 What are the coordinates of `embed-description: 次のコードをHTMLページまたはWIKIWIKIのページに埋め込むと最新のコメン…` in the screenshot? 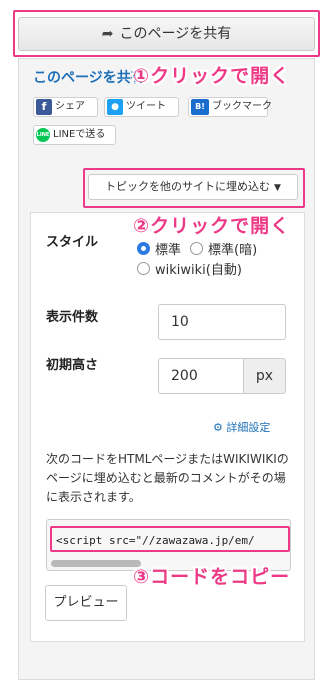 It's located at (167, 478).